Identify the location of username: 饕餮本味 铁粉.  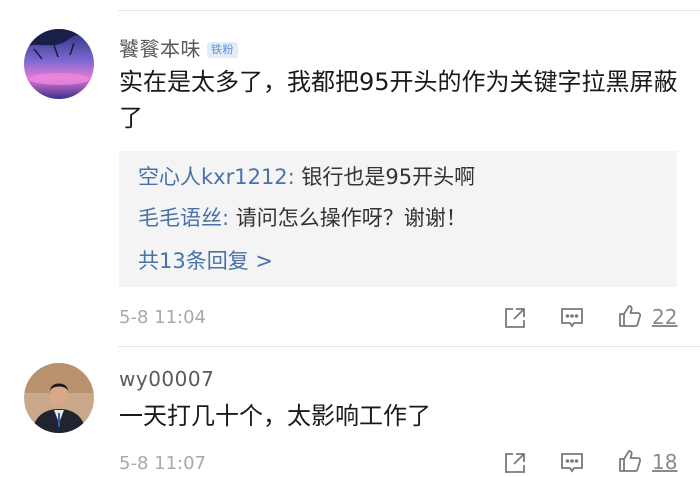
(178, 47).